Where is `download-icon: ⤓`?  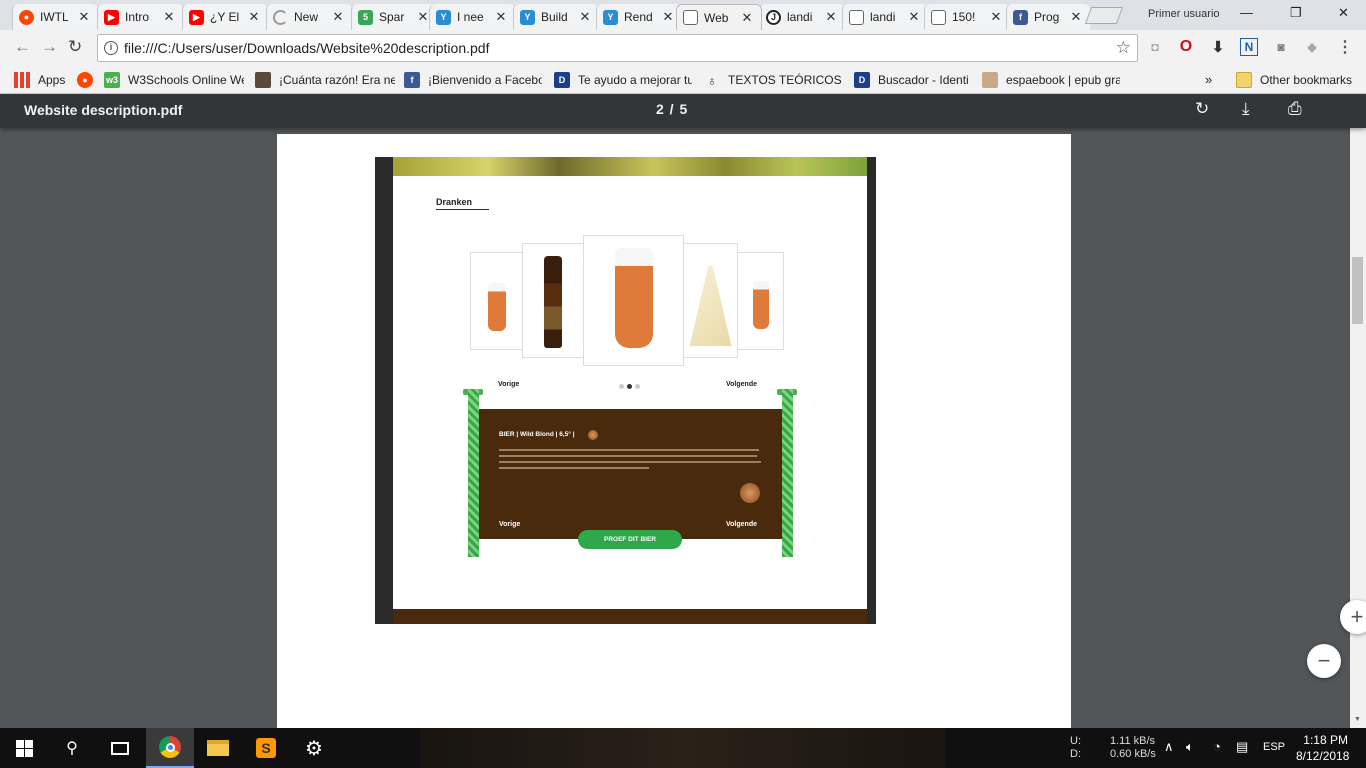 download-icon: ⤓ is located at coordinates (1246, 109).